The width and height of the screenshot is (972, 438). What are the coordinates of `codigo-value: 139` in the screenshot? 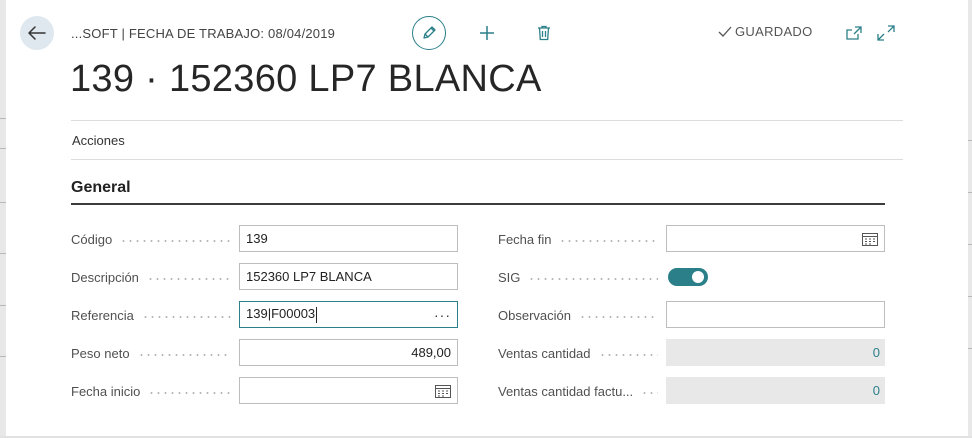 It's located at (257, 238).